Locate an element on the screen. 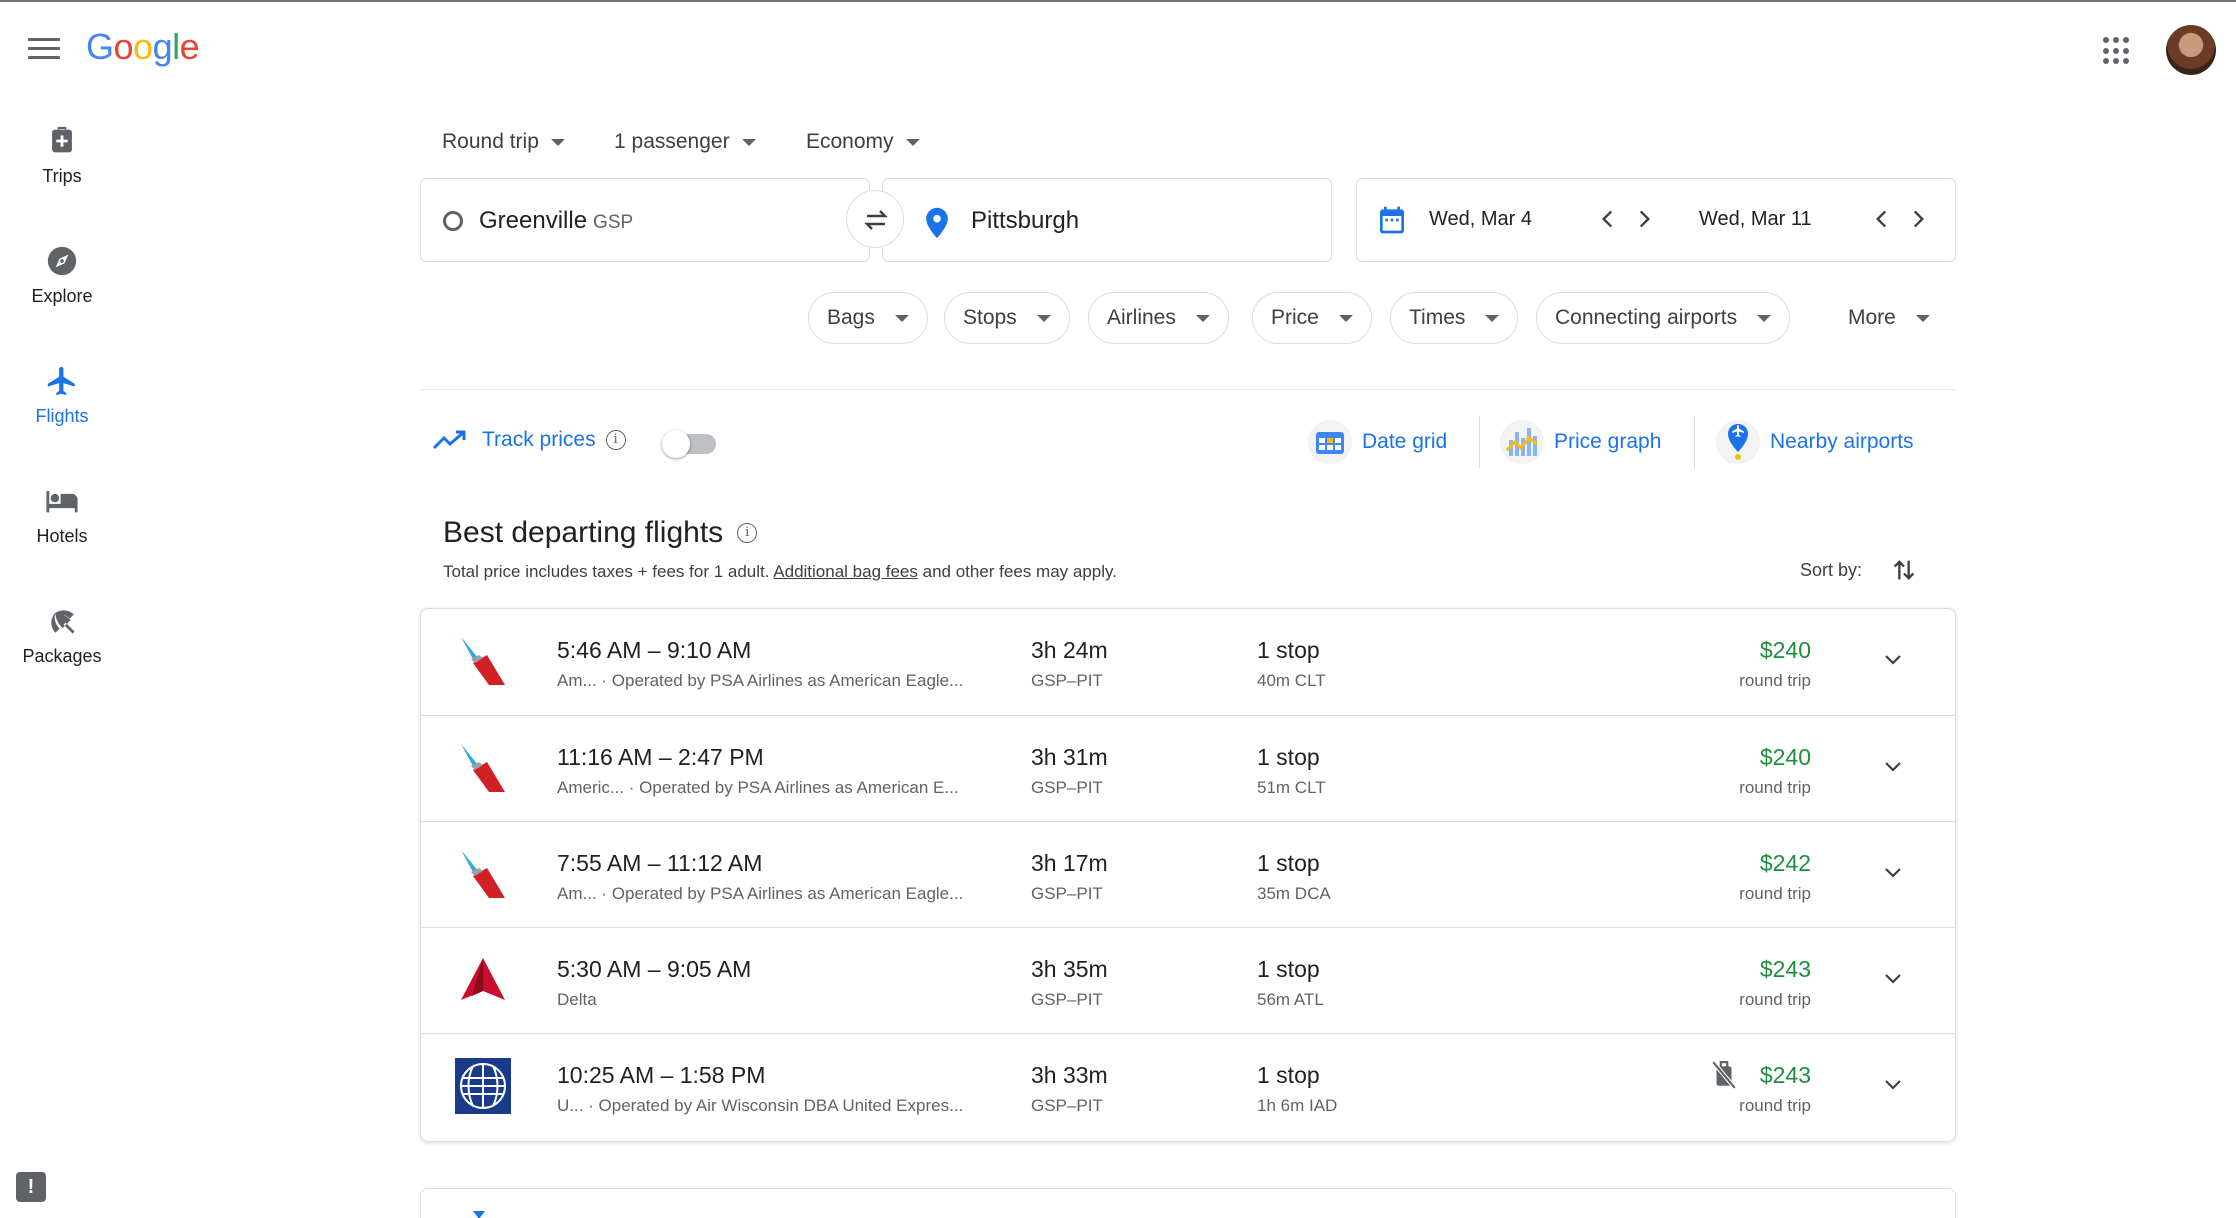 The height and width of the screenshot is (1218, 2236). depart-date-value: Wed, Mar 4 is located at coordinates (1480, 219).